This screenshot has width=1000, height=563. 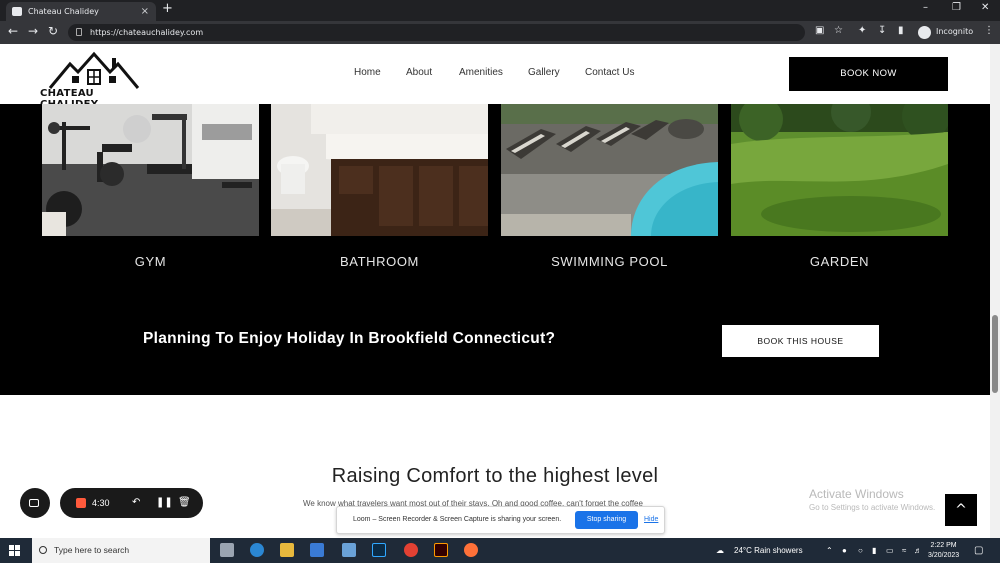 What do you see at coordinates (481, 72) in the screenshot?
I see `nav-amenities: Amenities` at bounding box center [481, 72].